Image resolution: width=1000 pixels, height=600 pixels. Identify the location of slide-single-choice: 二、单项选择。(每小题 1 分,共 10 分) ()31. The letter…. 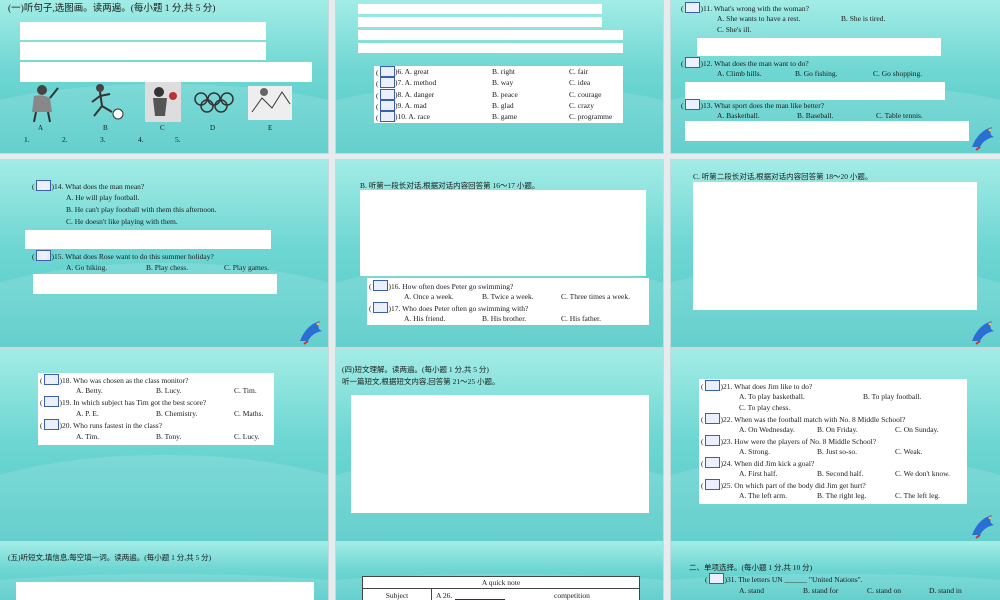
(835, 571).